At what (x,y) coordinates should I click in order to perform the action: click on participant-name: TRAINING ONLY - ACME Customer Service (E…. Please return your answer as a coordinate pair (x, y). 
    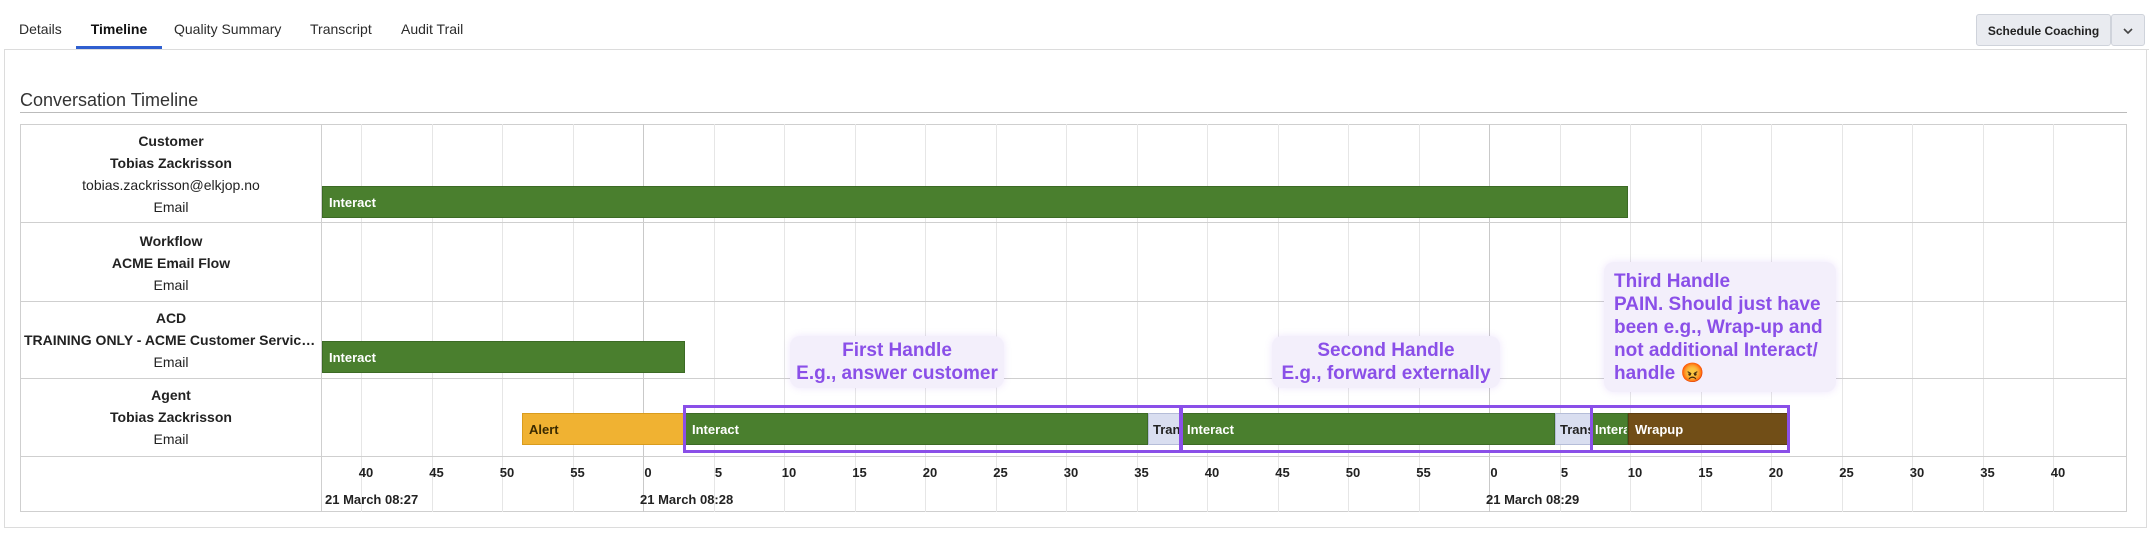
    Looking at the image, I should click on (173, 340).